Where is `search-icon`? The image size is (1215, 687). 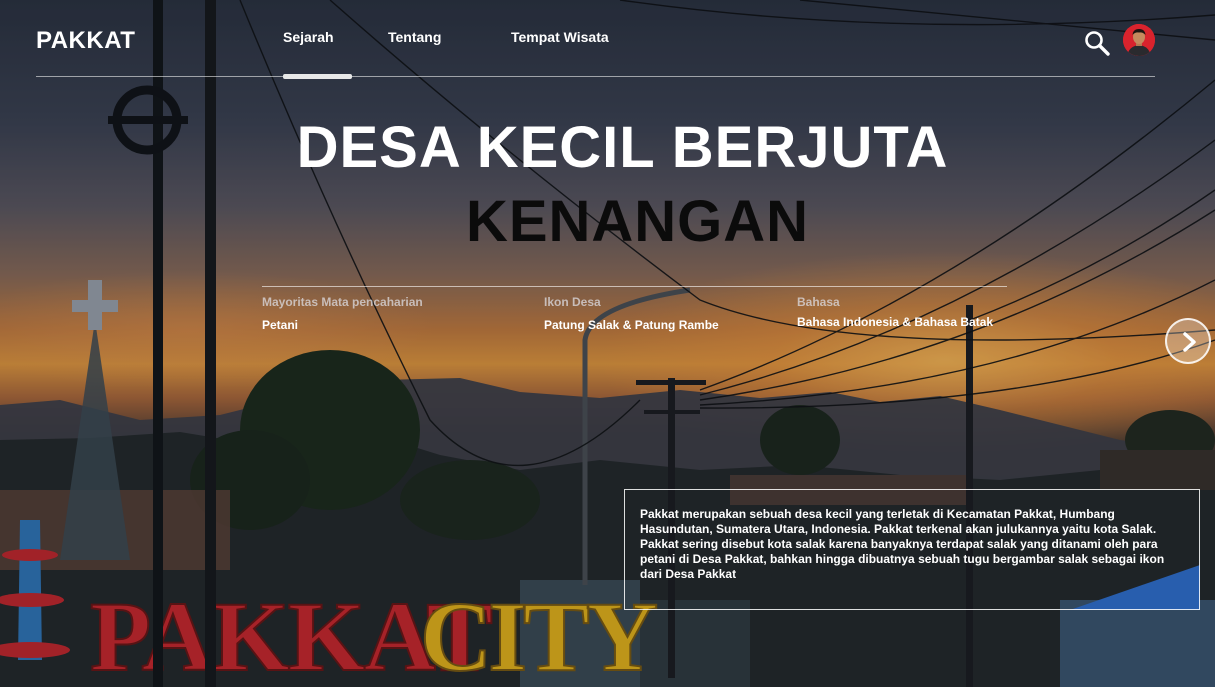 search-icon is located at coordinates (1097, 43).